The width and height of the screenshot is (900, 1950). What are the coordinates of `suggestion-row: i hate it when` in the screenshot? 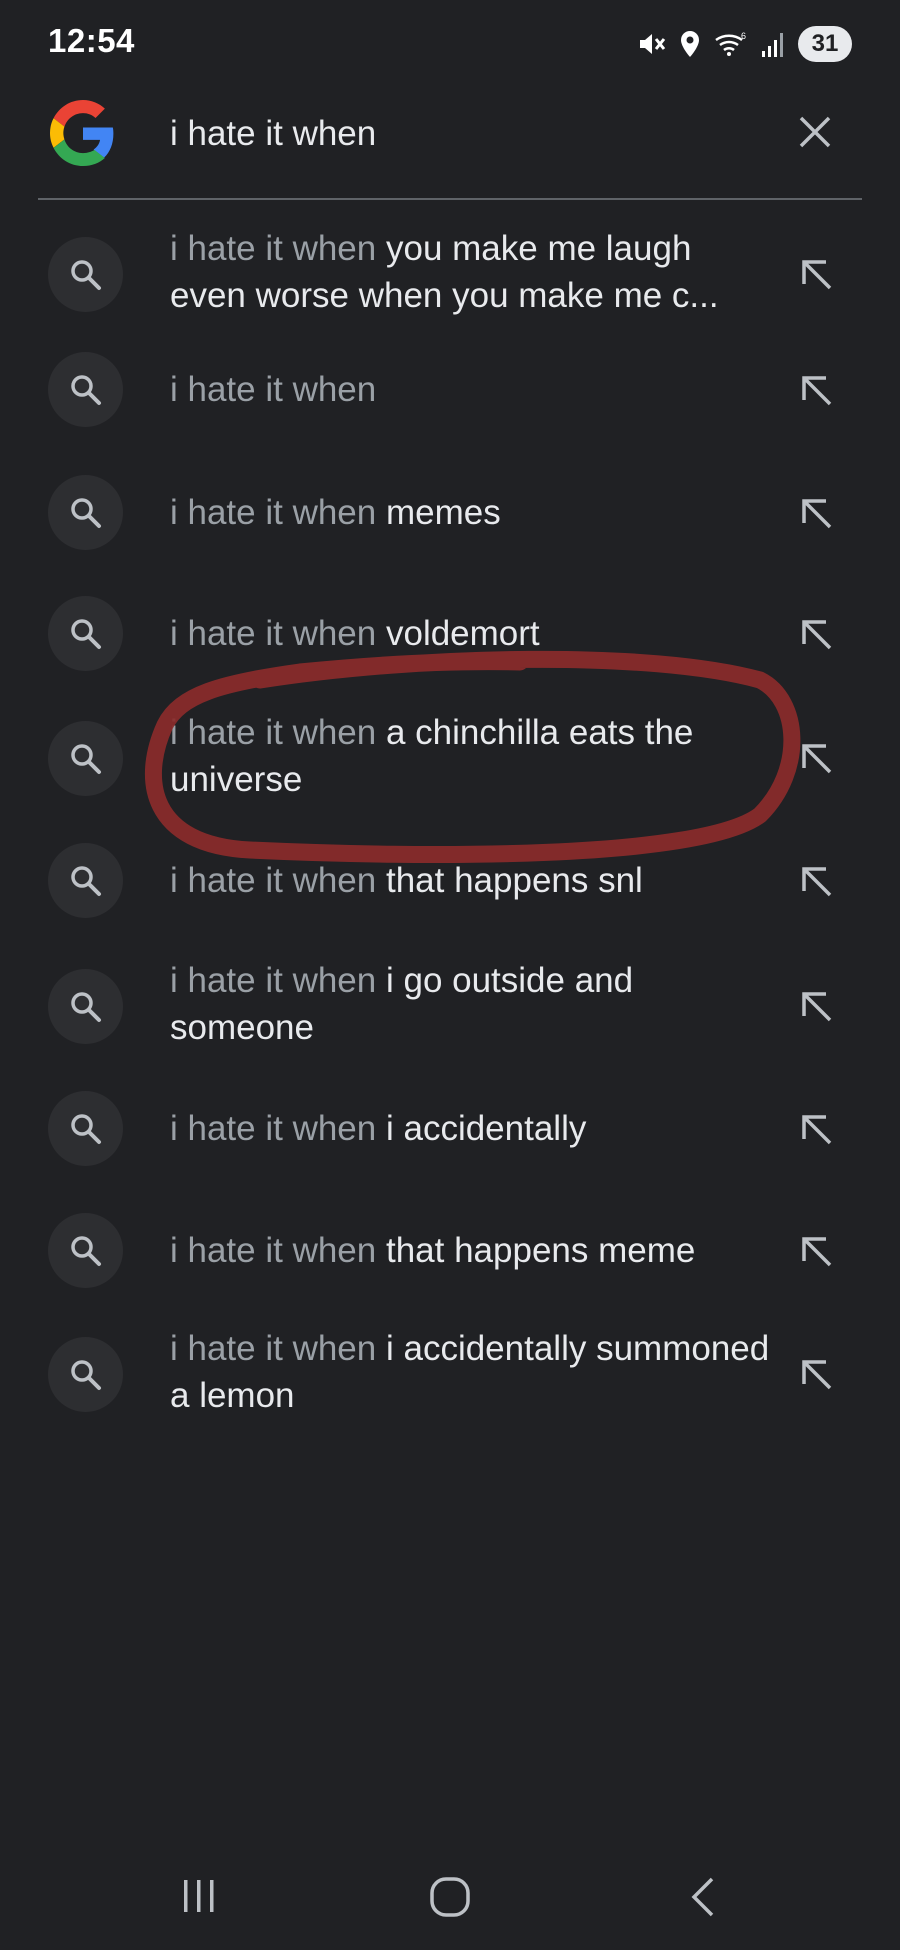 It's located at (450, 389).